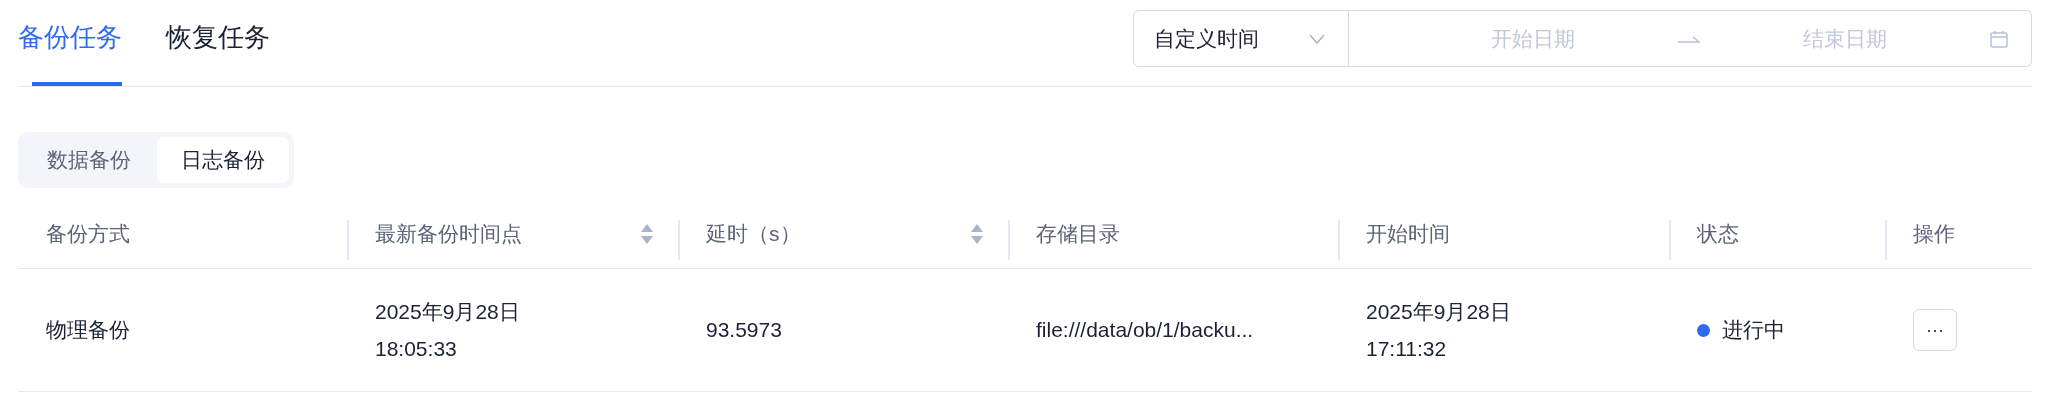  I want to click on table-cell: 93.5973, so click(744, 330).